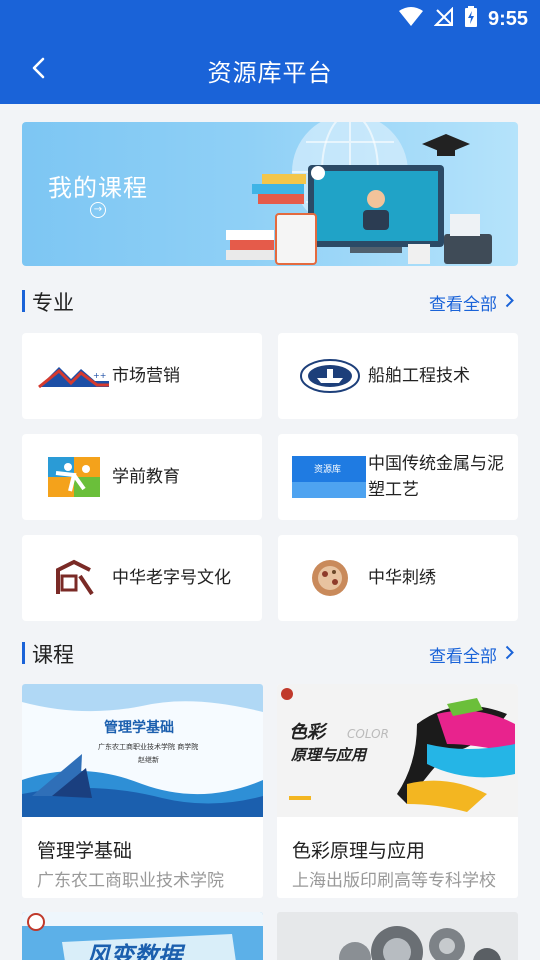 This screenshot has width=540, height=960. I want to click on app-bar: 资源库平台, so click(270, 70).